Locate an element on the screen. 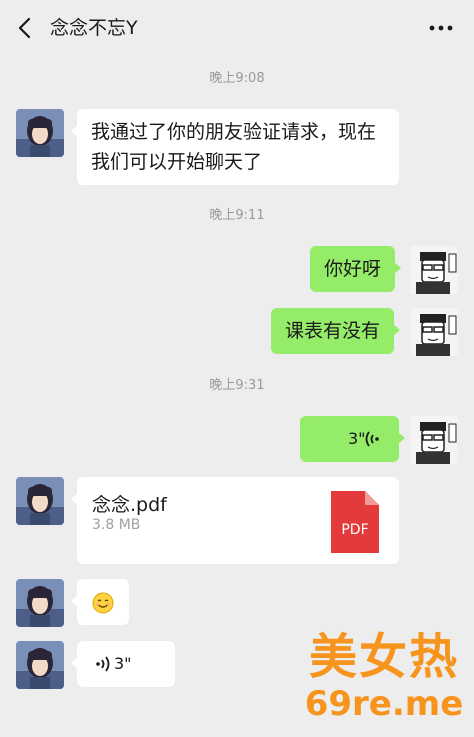  watermark-logo: 美女热 69re.me is located at coordinates (384, 678).